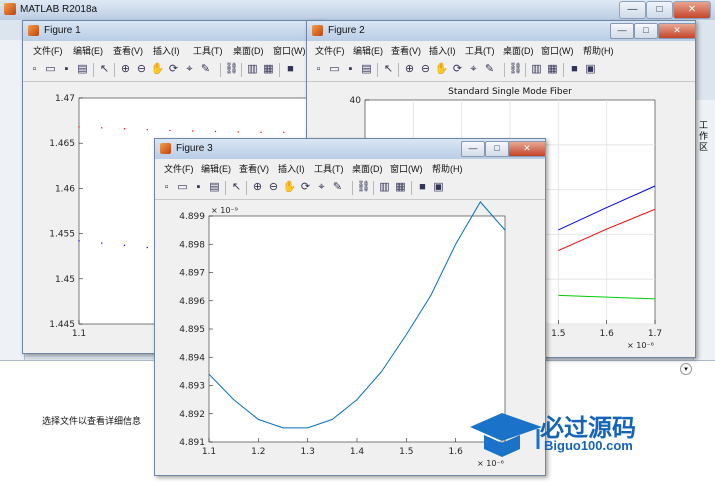 The image size is (715, 501). Describe the element at coordinates (659, 10) in the screenshot. I see `maximize-button: □` at that location.